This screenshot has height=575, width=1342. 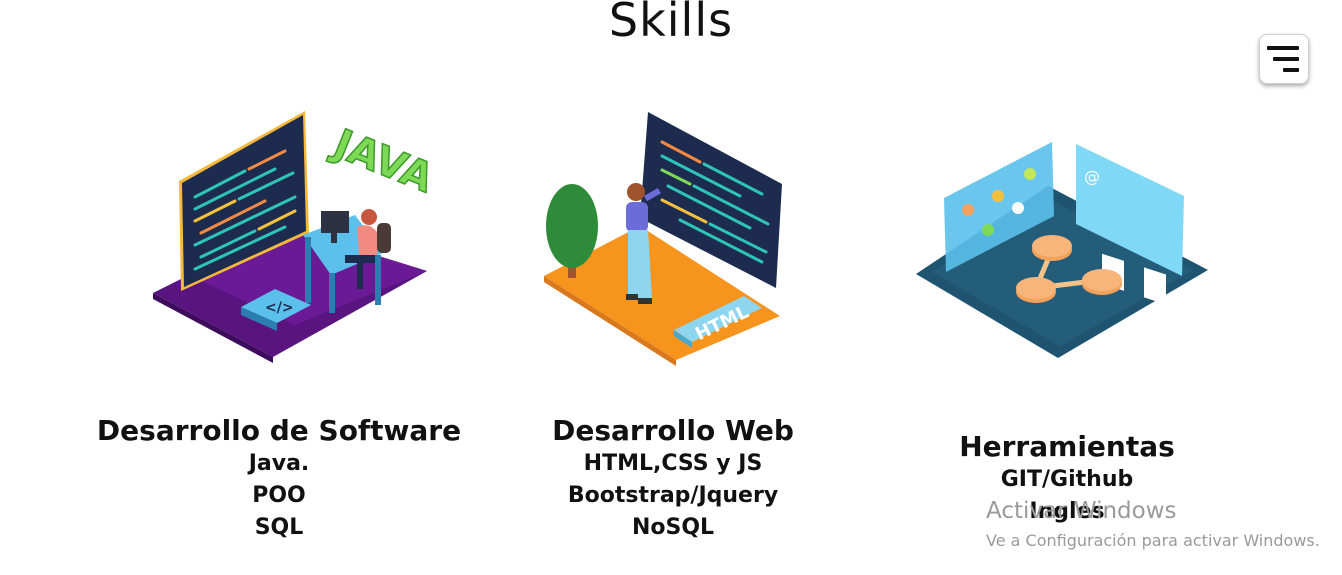 I want to click on software-development-illustration: JAVA </>, so click(x=294, y=237).